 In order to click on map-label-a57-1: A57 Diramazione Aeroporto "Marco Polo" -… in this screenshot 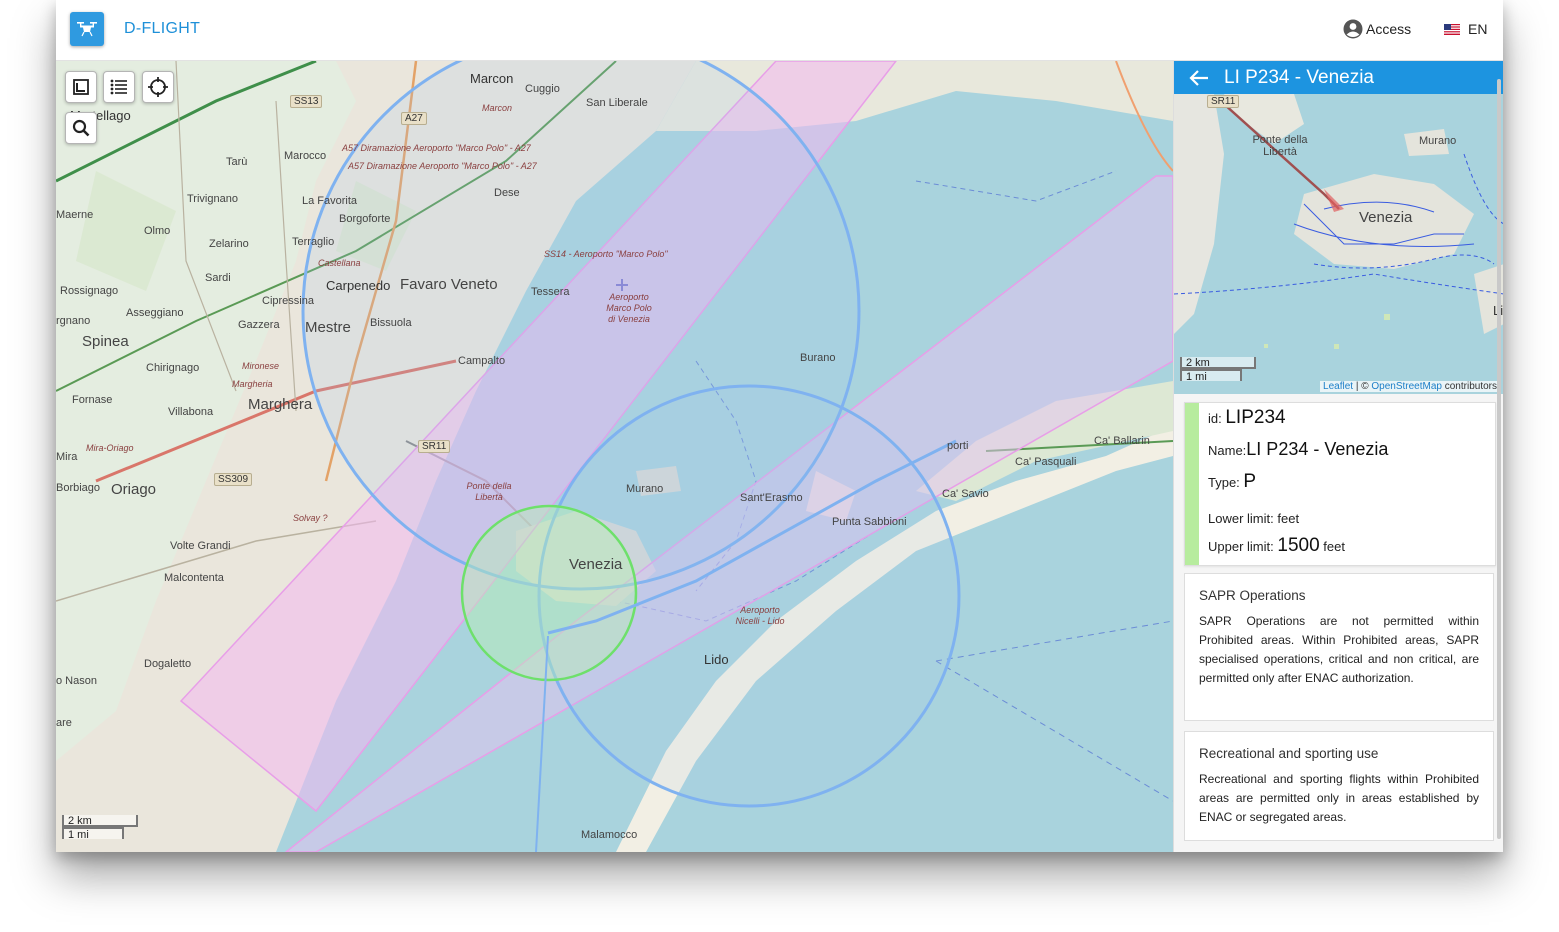, I will do `click(436, 148)`.